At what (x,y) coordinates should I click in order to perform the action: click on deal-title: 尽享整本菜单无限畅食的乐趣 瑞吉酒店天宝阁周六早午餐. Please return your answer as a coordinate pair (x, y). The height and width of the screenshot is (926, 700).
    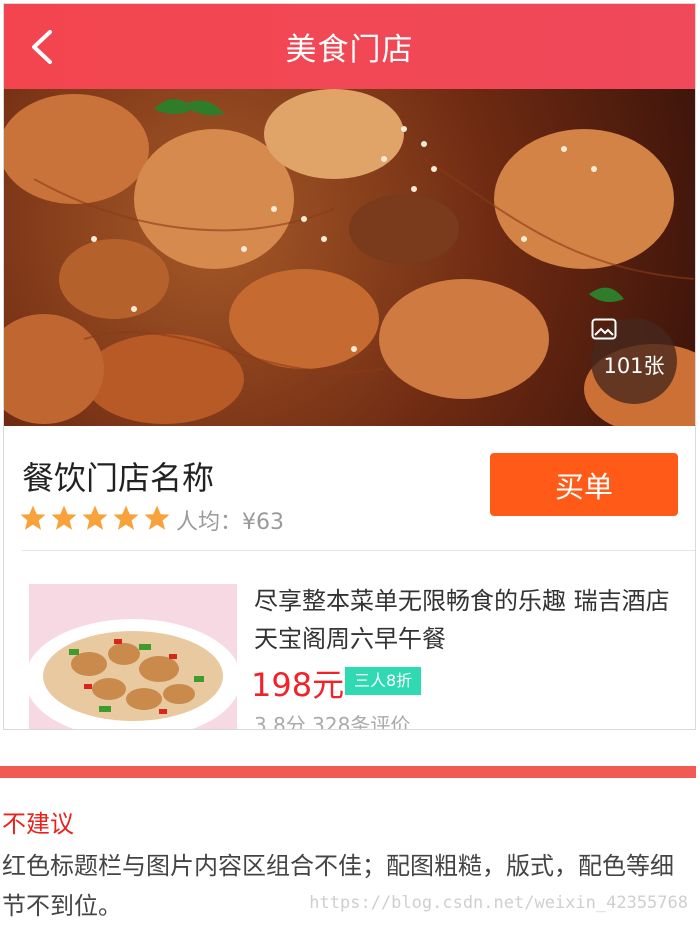
    Looking at the image, I should click on (464, 620).